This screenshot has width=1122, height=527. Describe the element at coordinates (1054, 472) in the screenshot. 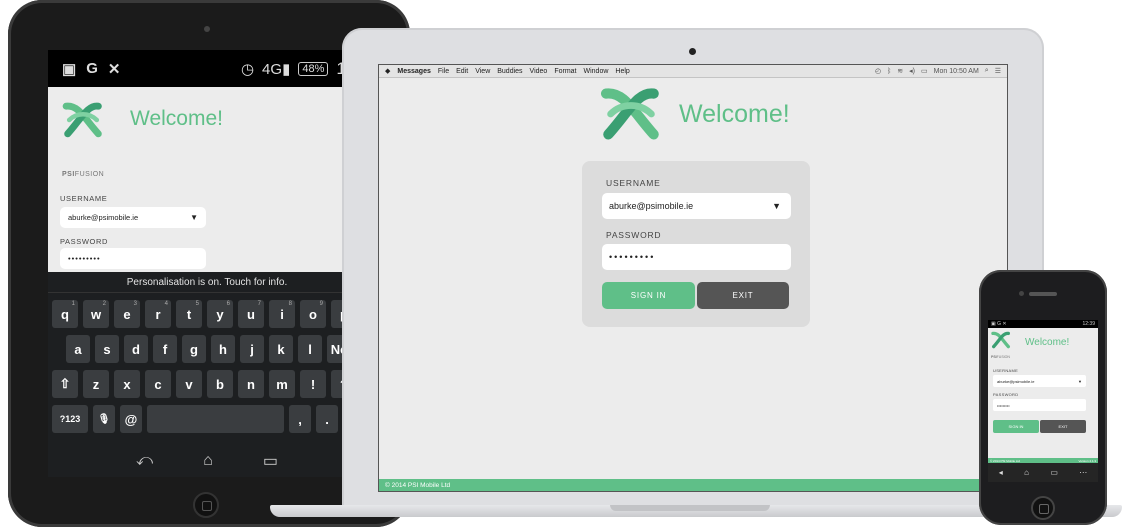

I see `tabs-icon: ▭` at that location.